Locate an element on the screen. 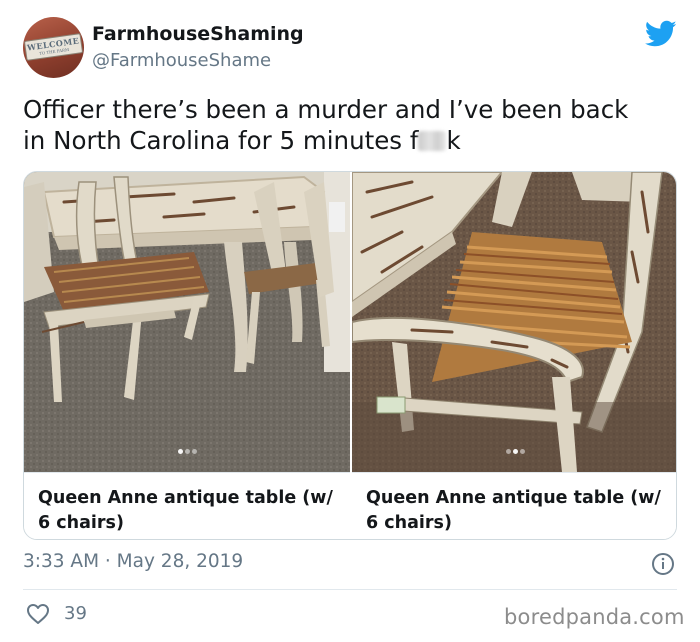 This screenshot has height=642, width=700. avatar-sign: WELCOME TO THE FARM is located at coordinates (53, 47).